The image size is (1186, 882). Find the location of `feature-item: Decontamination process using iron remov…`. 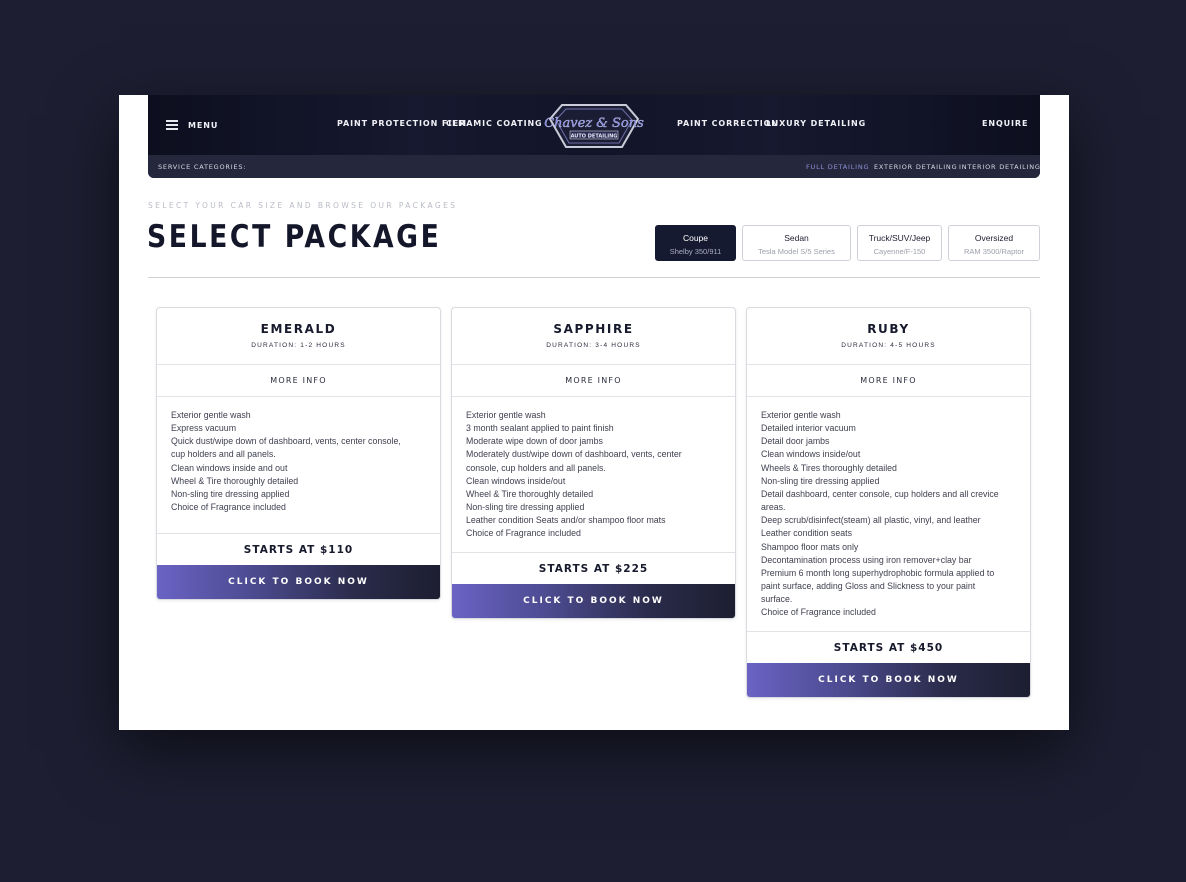

feature-item: Decontamination process using iron remov… is located at coordinates (866, 559).